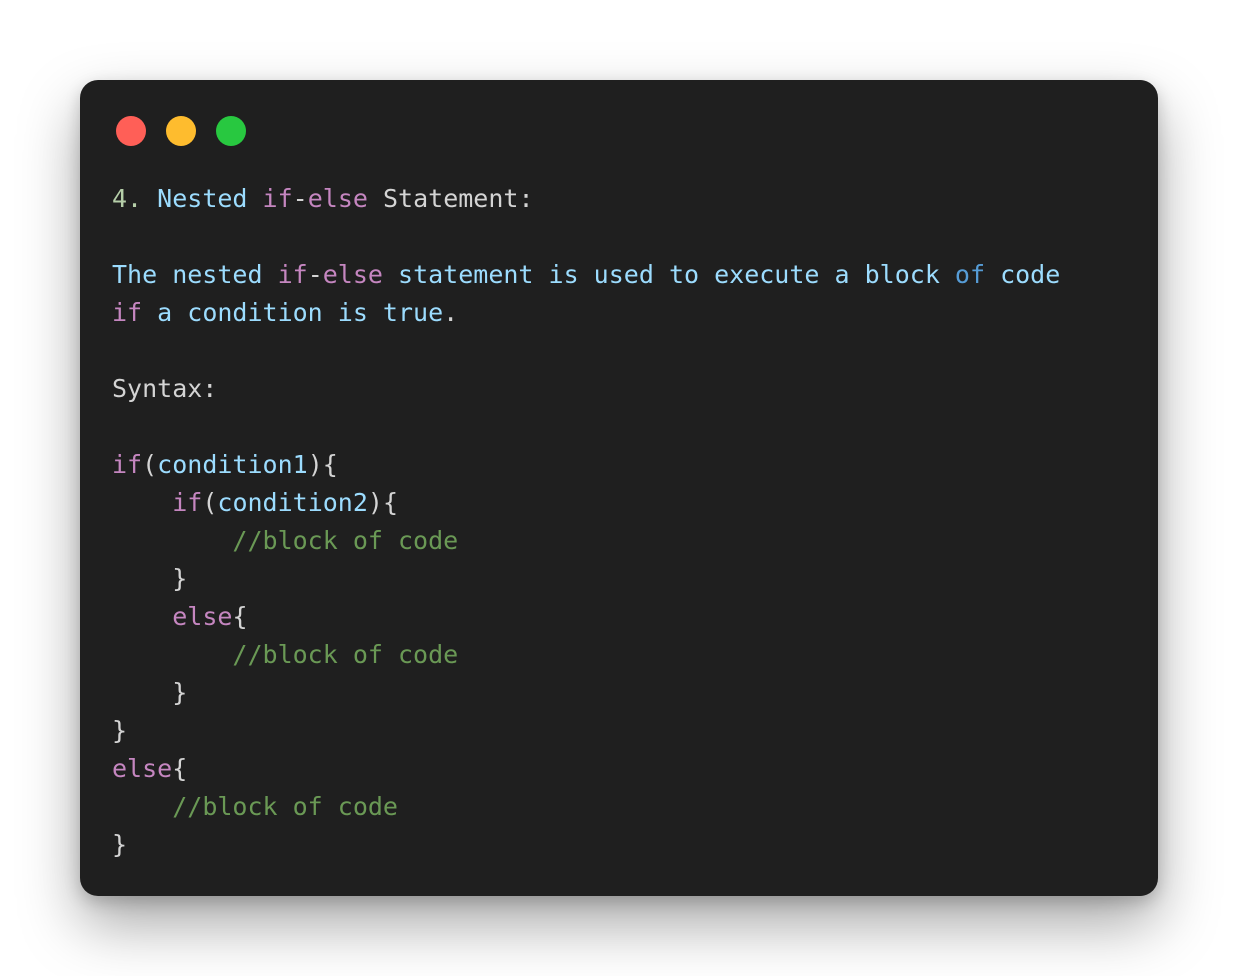  I want to click on punctuation-token: Statement:, so click(450, 198).